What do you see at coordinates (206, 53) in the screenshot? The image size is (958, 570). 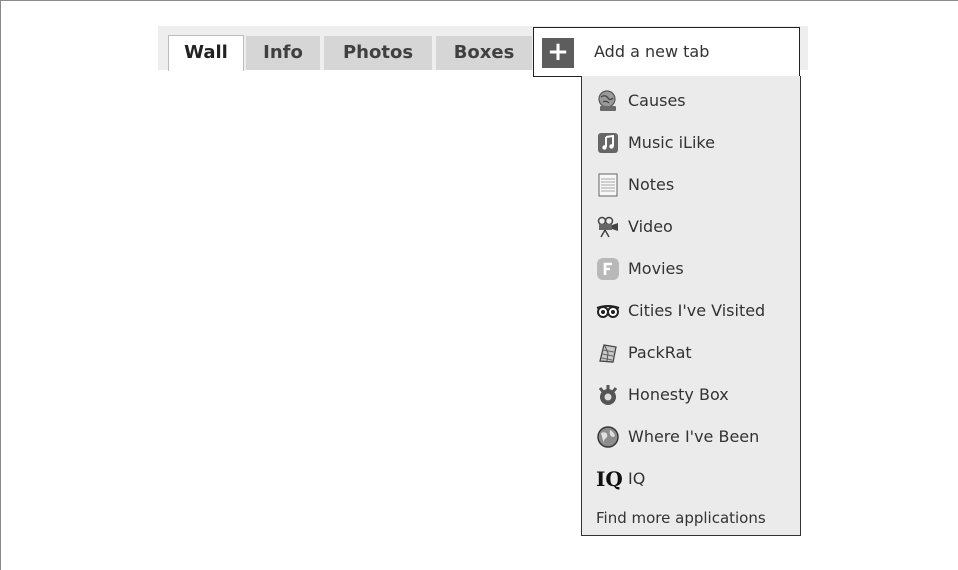 I see `tab-wall: Wall` at bounding box center [206, 53].